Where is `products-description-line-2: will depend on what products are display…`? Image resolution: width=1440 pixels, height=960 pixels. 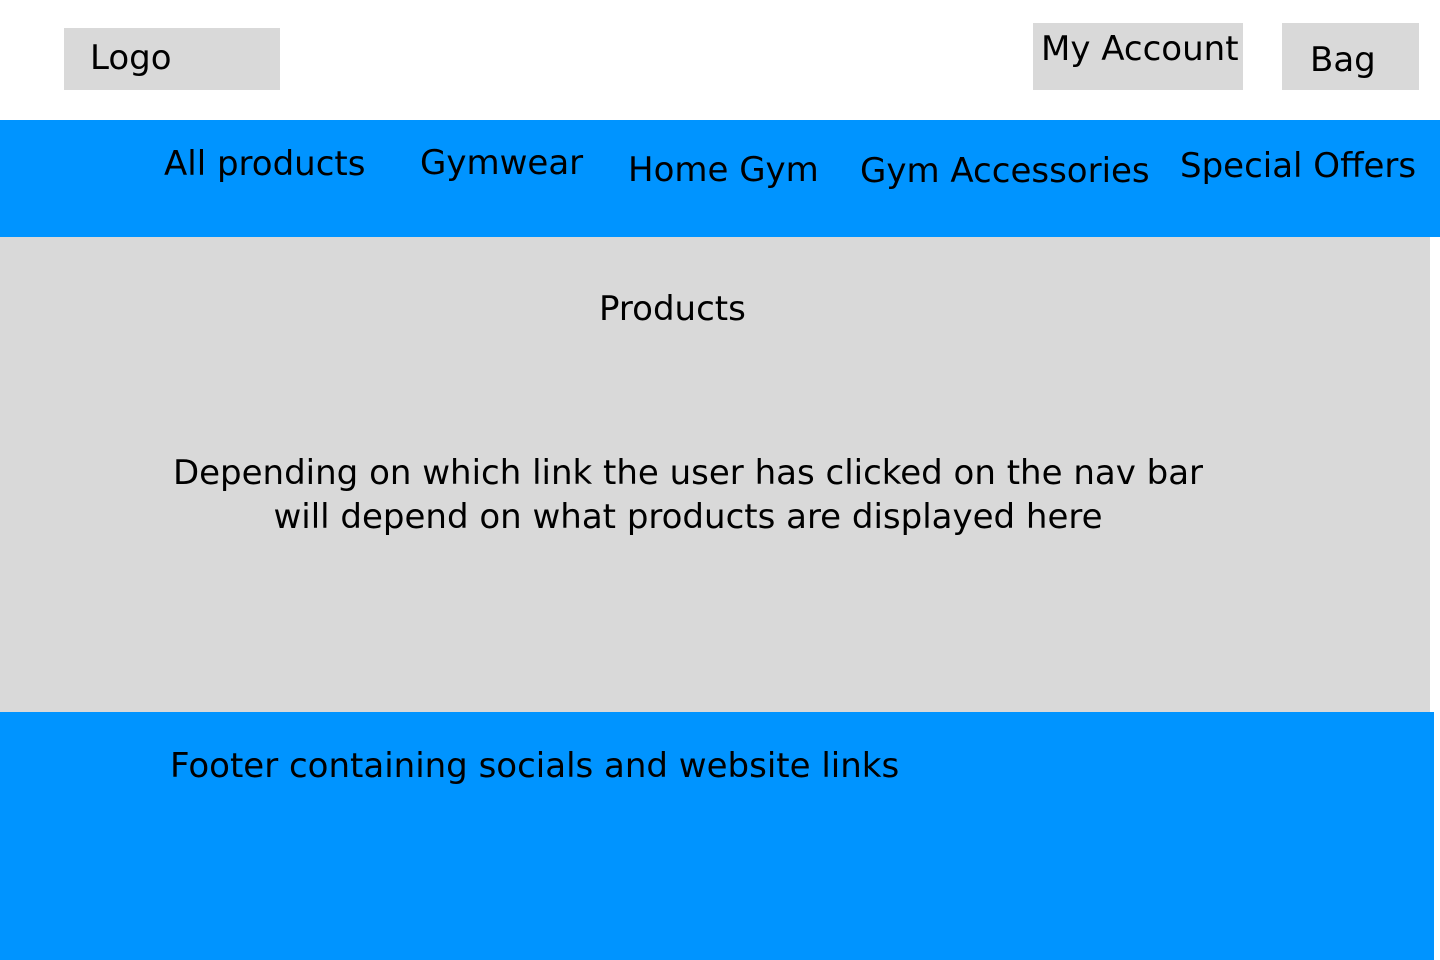 products-description-line-2: will depend on what products are display… is located at coordinates (688, 517).